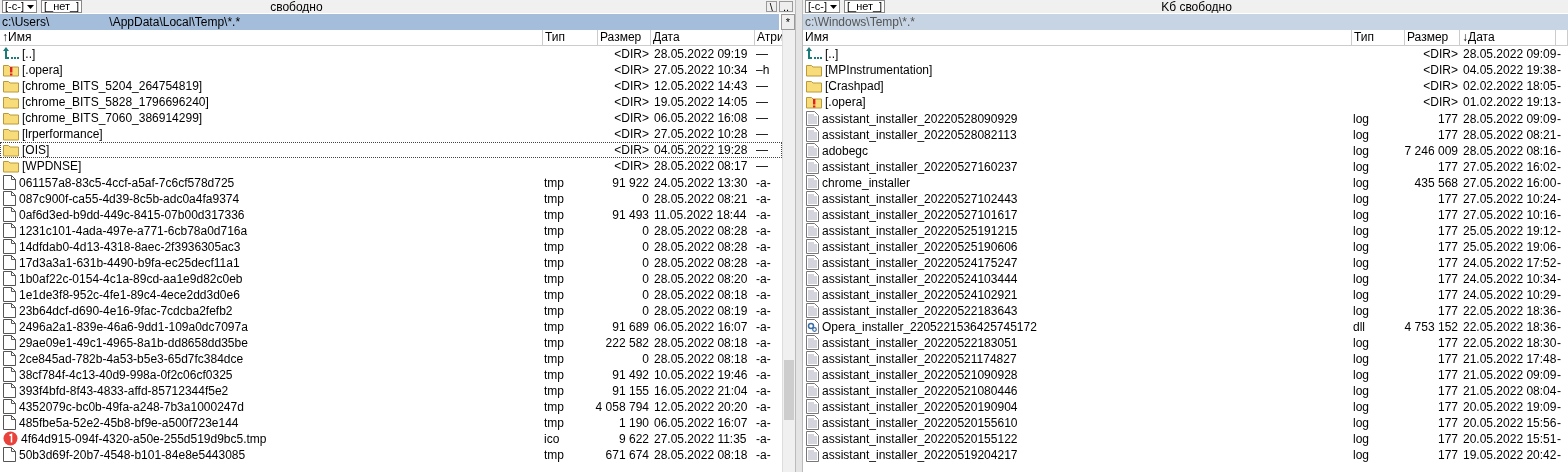 The width and height of the screenshot is (1568, 472). Describe the element at coordinates (391, 342) in the screenshot. I see `file-row: 29ae09e1-49c1-4965-8a1b-dd8658dd35be tmp 222 582 28.05.2022 08:18 -a-` at that location.